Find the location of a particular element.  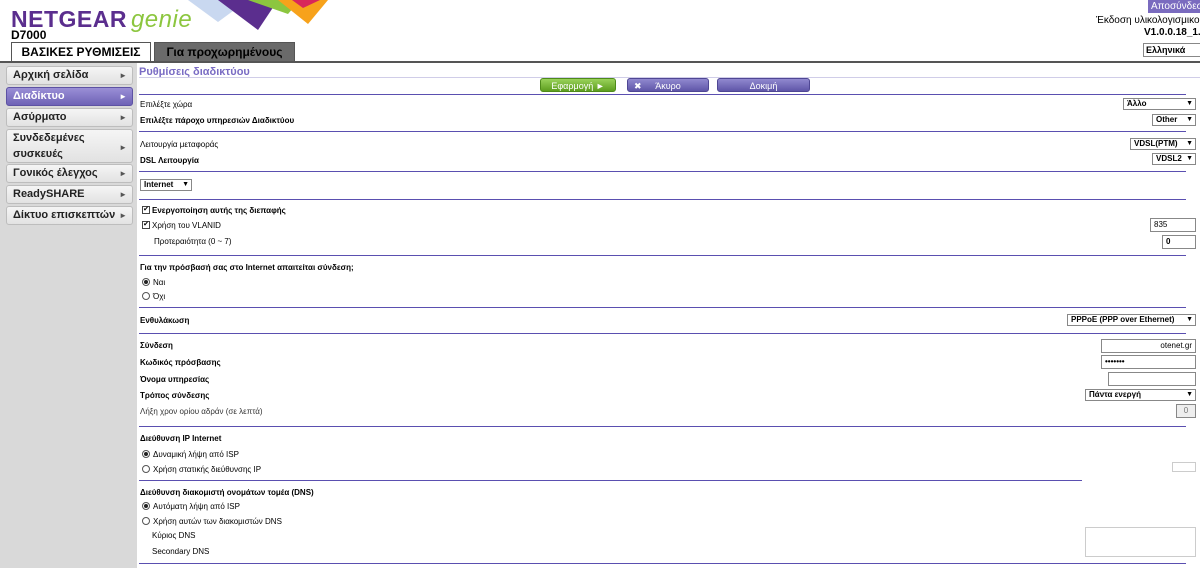

sidebar-item-label: Ασύρματο is located at coordinates (40, 117).